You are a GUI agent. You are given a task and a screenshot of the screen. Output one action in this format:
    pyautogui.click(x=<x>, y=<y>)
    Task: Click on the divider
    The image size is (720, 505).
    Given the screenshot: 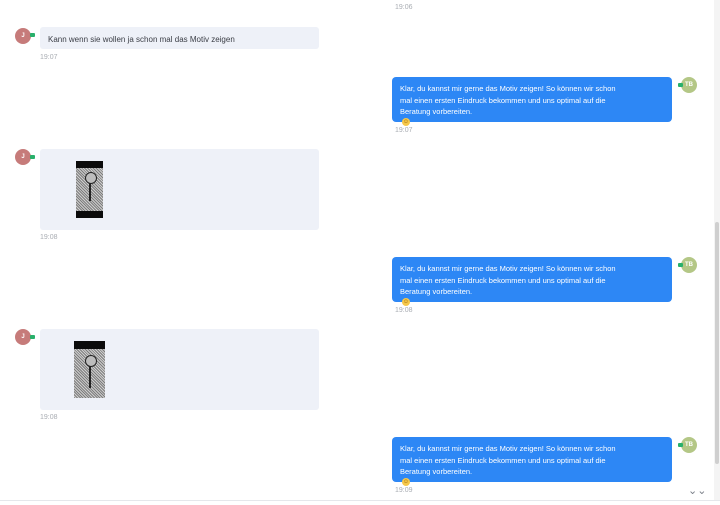 What is the action you would take?
    pyautogui.click(x=360, y=500)
    